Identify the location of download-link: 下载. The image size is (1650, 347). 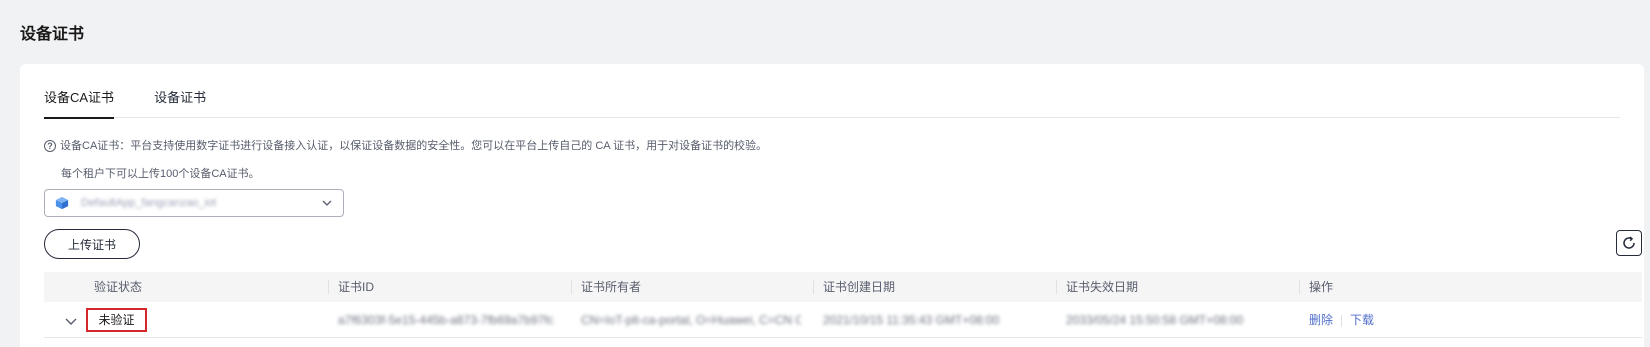
(1362, 320).